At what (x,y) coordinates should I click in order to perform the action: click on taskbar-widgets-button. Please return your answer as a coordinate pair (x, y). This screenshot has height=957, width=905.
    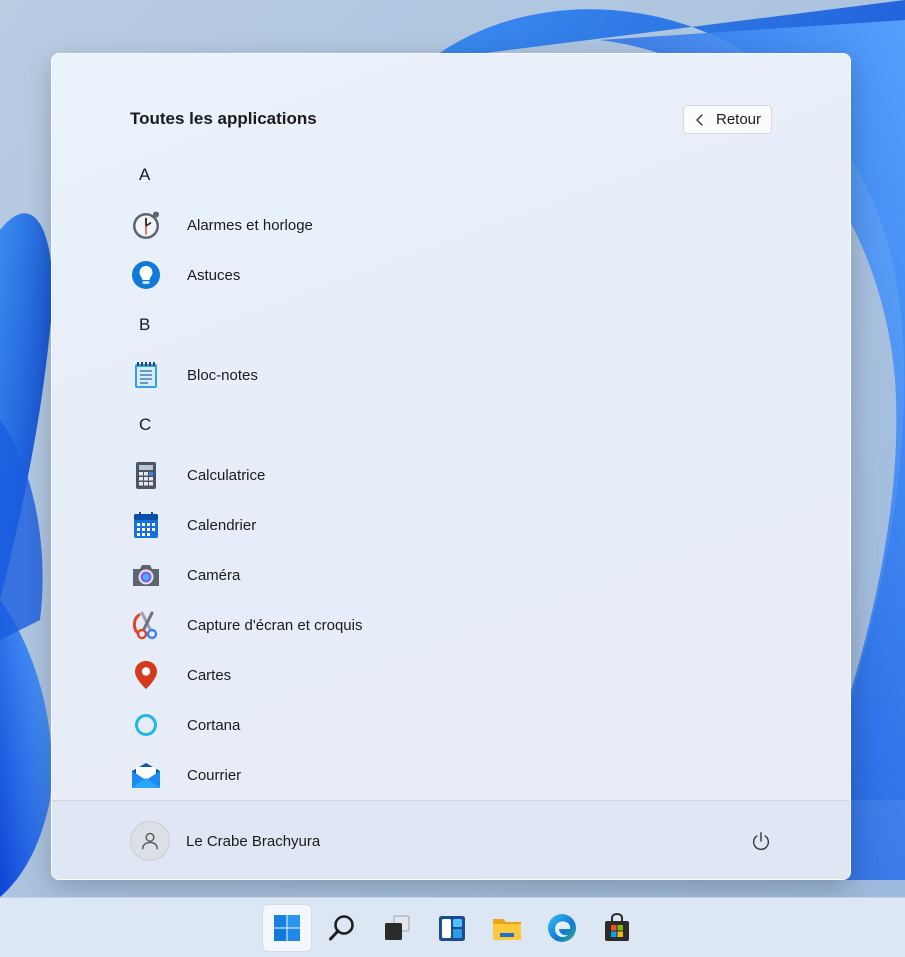
    Looking at the image, I should click on (452, 928).